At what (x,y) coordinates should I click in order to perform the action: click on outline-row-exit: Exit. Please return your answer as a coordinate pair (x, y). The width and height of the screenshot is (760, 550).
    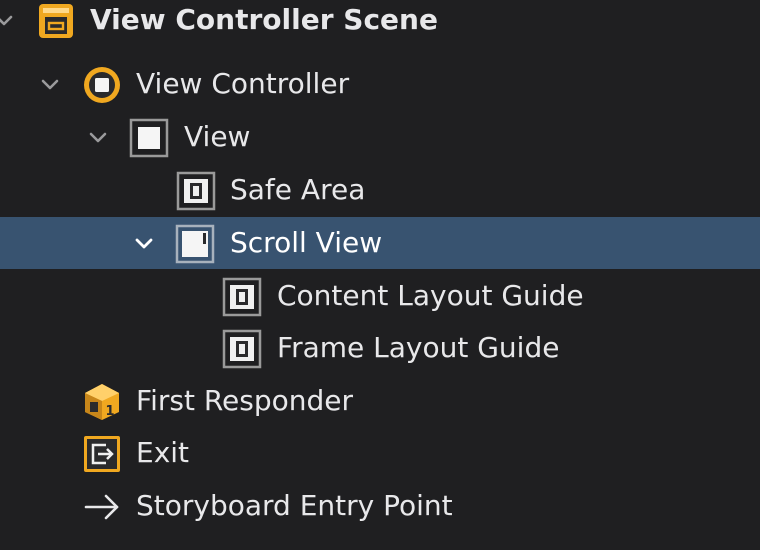
    Looking at the image, I should click on (380, 453).